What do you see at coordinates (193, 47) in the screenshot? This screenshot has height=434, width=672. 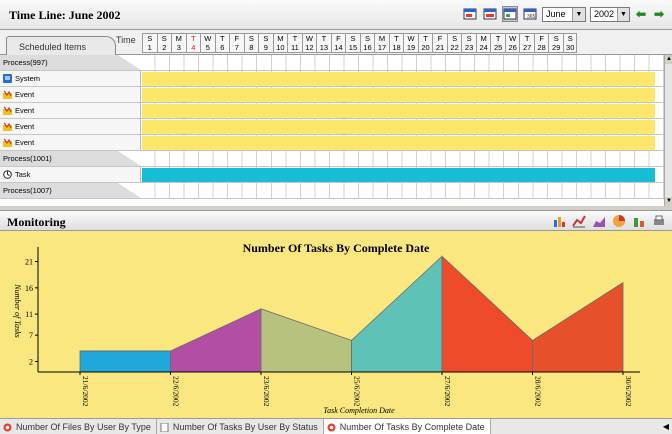 I see `day-number: 4` at bounding box center [193, 47].